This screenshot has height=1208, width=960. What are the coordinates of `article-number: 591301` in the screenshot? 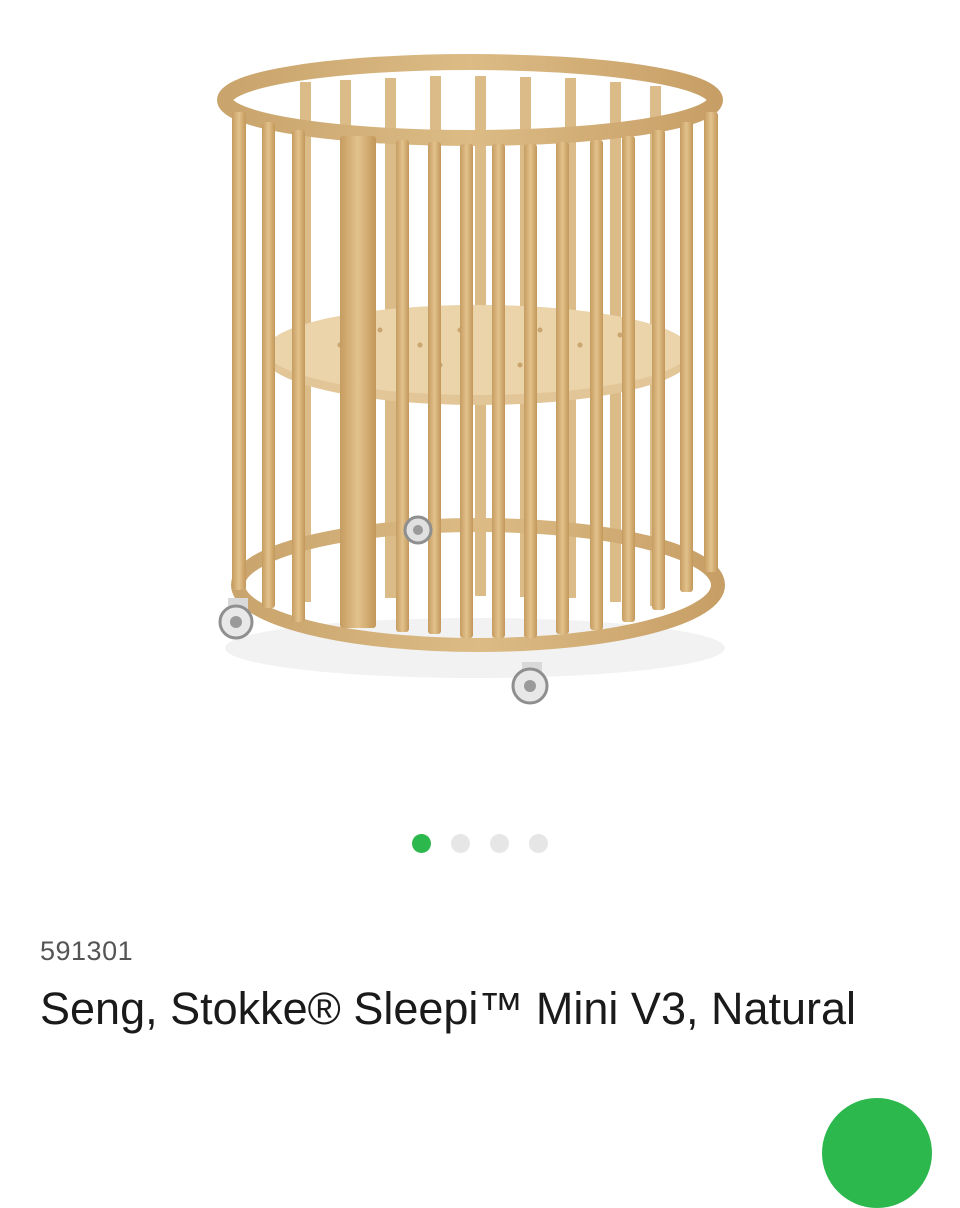 It's located at (87, 951).